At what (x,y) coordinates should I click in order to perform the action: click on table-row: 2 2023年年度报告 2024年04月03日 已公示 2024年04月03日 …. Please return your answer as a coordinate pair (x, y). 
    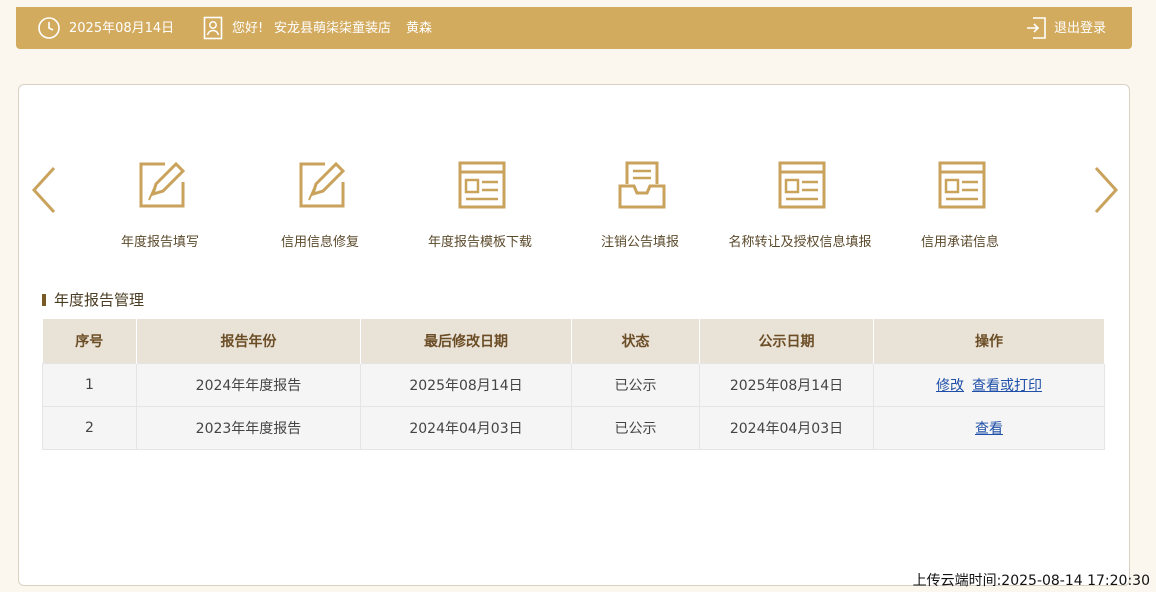
    Looking at the image, I should click on (573, 427).